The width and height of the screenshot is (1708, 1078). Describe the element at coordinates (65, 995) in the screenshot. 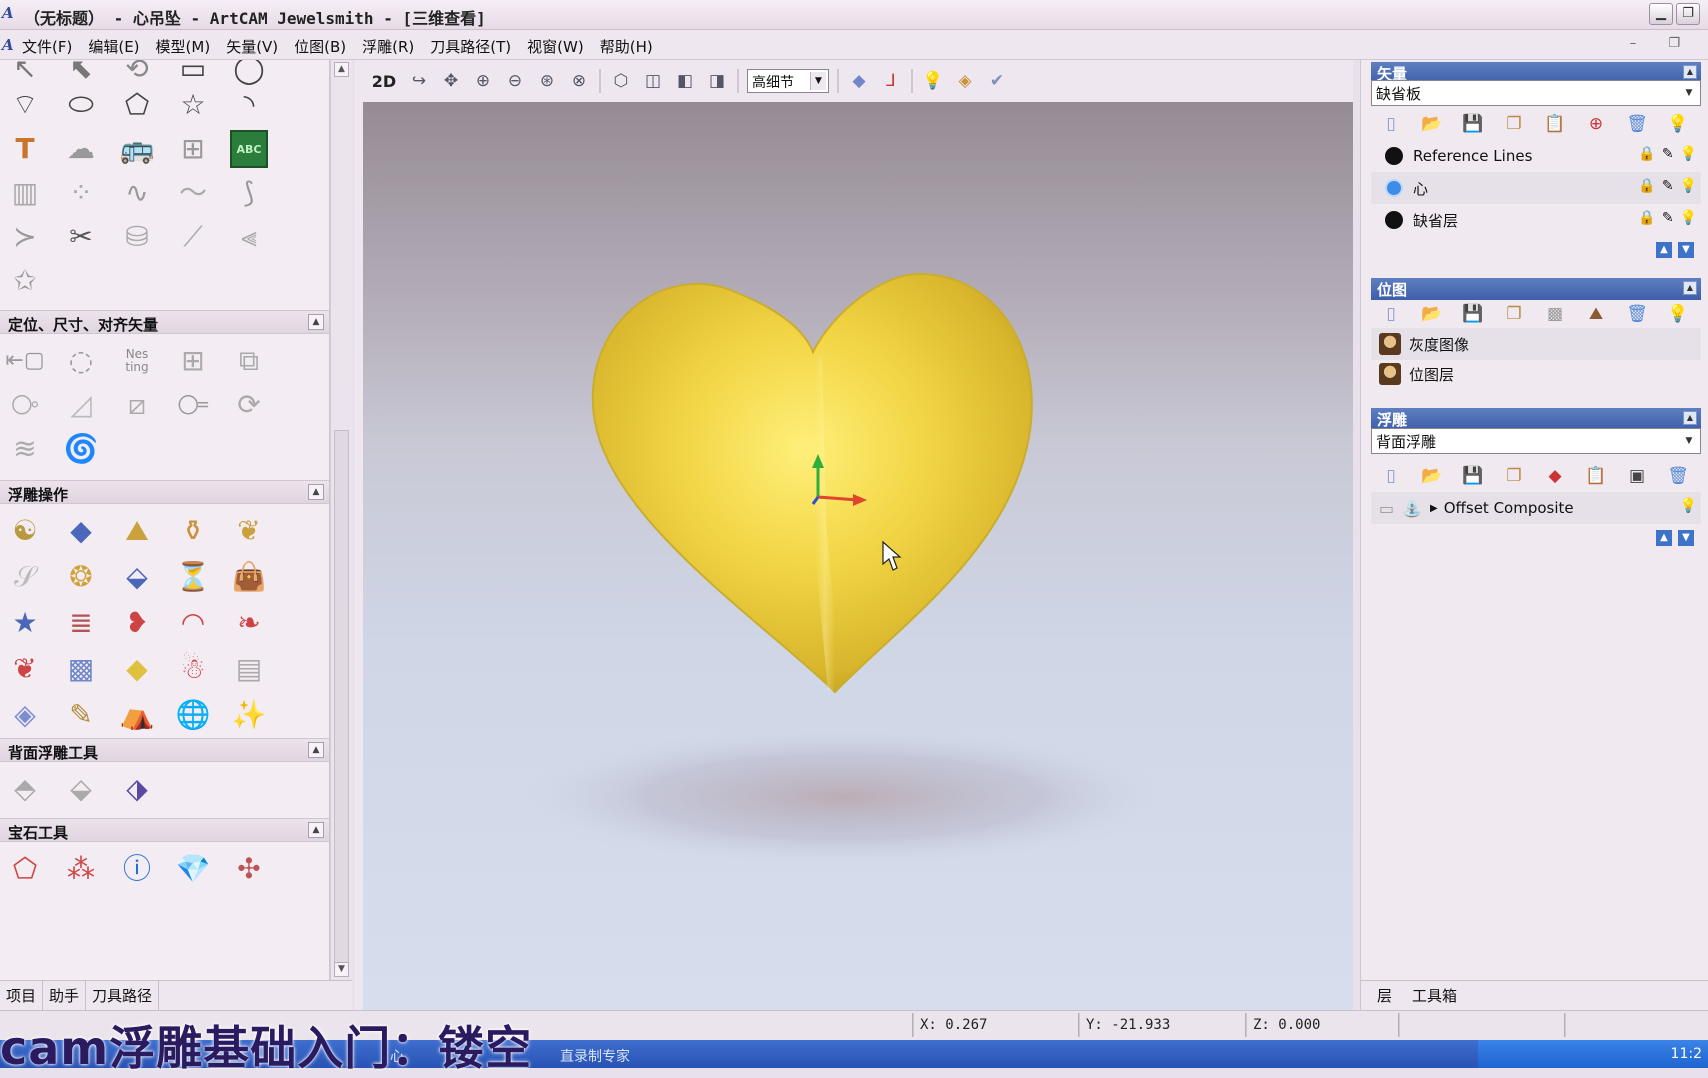

I see `tab-assistant: 助手` at that location.